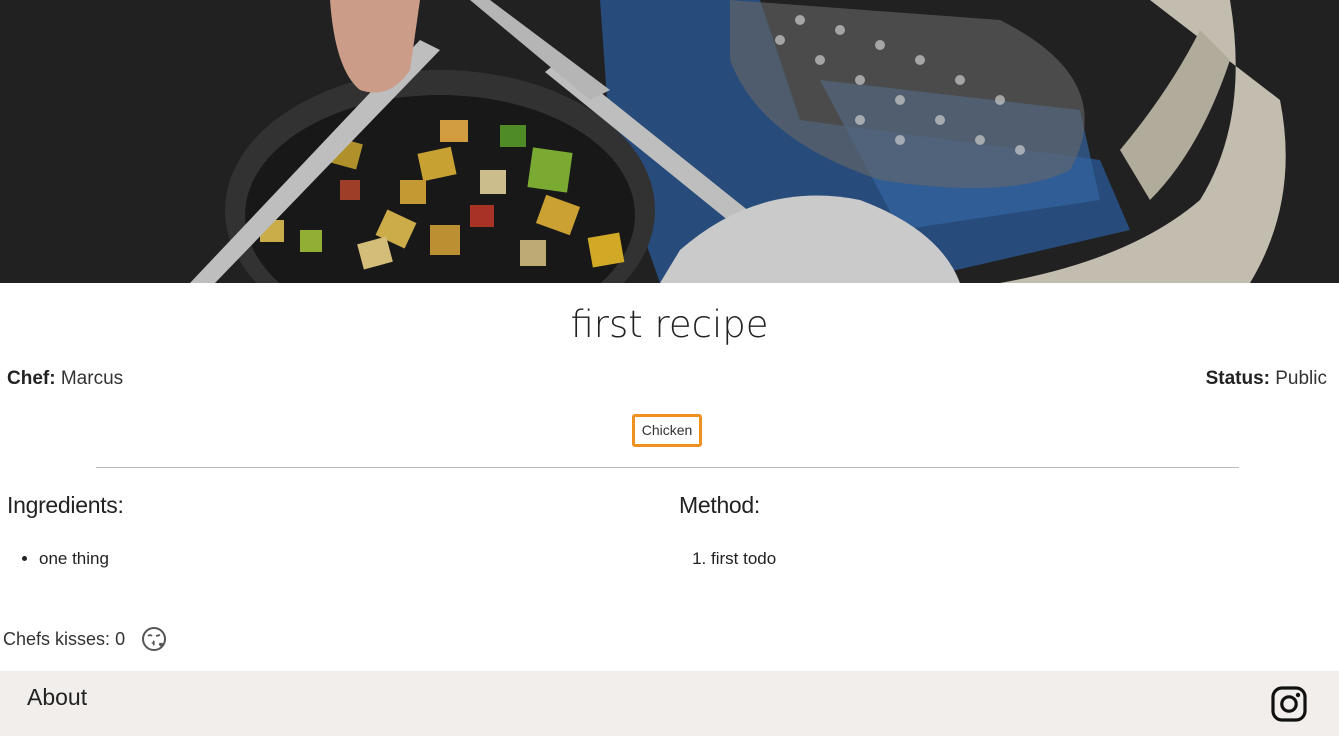 The image size is (1339, 736). Describe the element at coordinates (120, 638) in the screenshot. I see `kisses-count: 0` at that location.